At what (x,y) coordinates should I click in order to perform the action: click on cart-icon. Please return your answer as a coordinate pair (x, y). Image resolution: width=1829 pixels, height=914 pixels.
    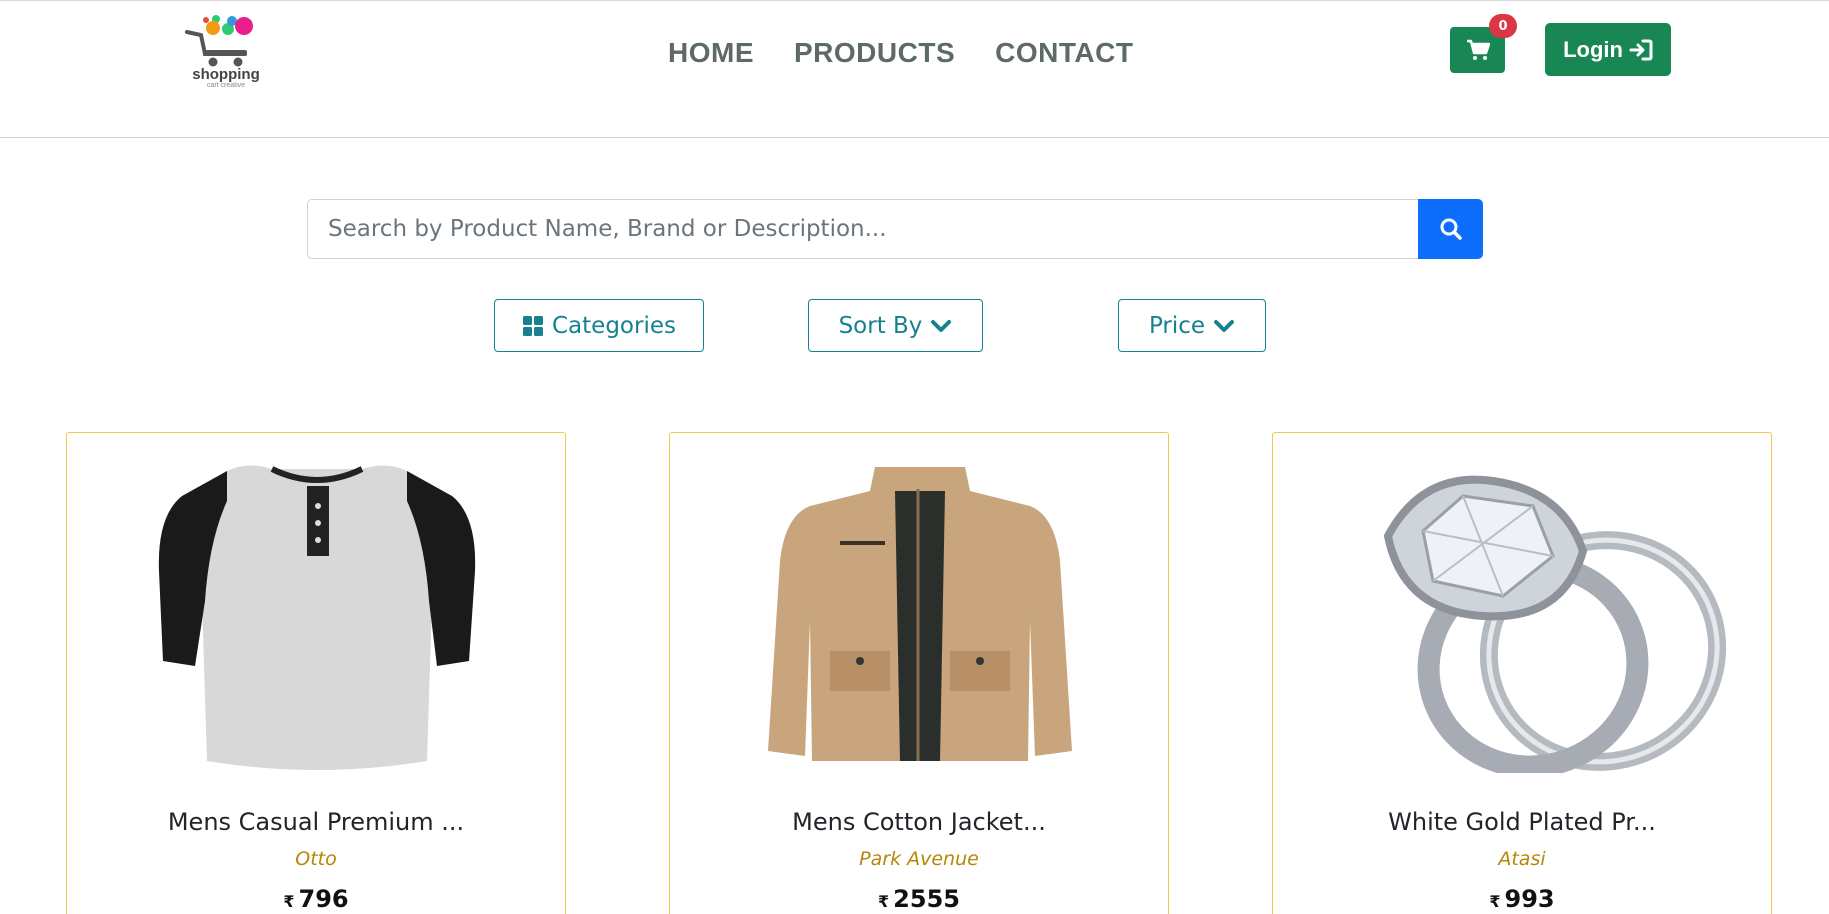
    Looking at the image, I should click on (1478, 49).